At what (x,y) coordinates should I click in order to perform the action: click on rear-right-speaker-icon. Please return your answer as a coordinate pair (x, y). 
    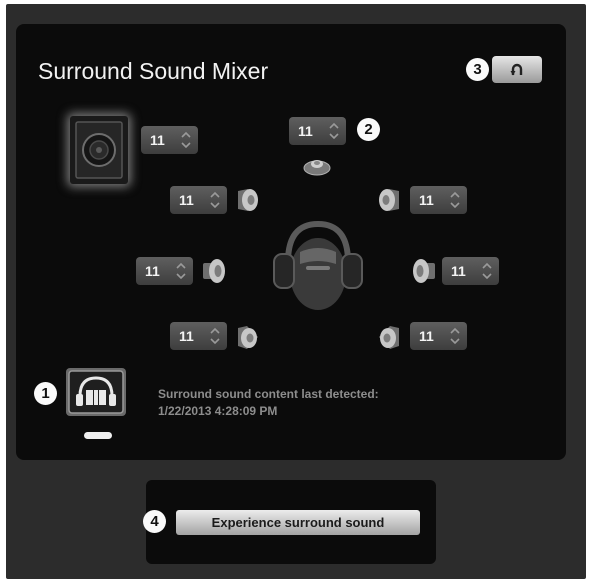
    Looking at the image, I should click on (389, 337).